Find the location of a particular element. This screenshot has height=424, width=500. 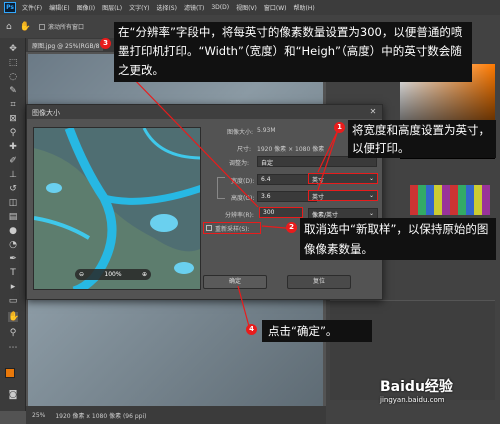

callout-step-1: 将宽度和高度设置为英寸，以便打印。 is located at coordinates (422, 139).